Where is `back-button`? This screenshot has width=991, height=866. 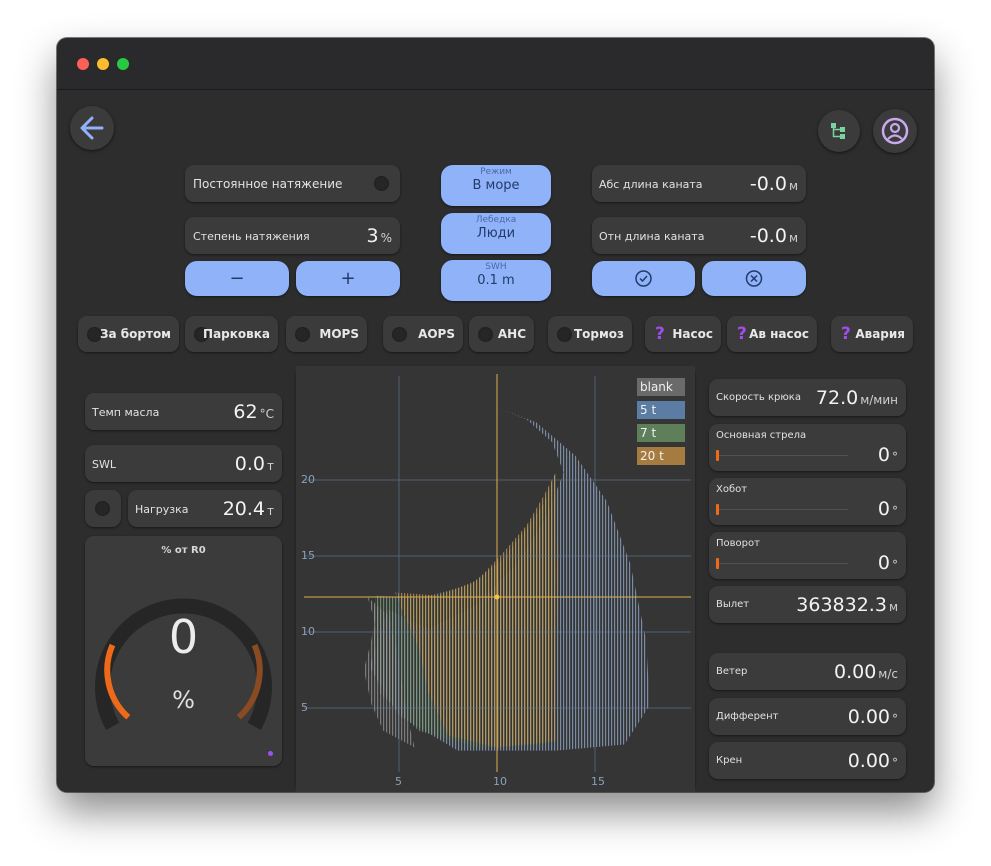
back-button is located at coordinates (92, 128).